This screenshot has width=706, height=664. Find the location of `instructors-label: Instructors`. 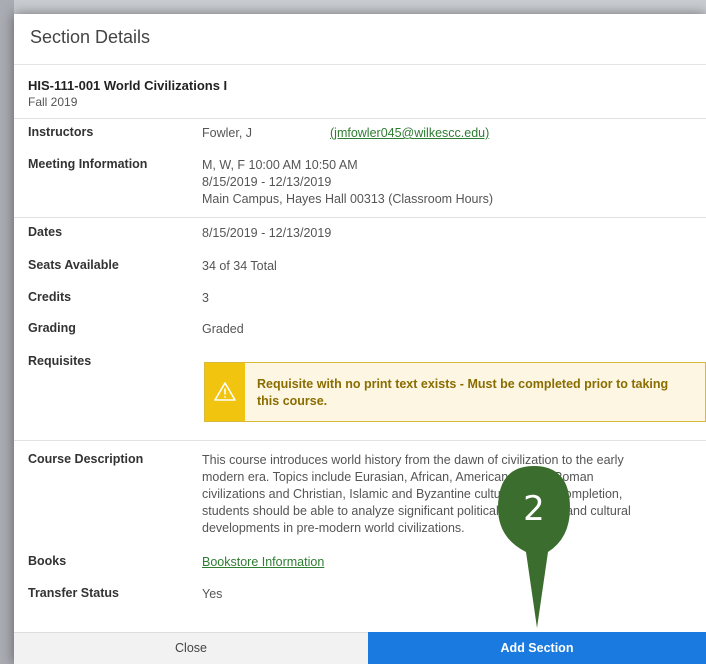

instructors-label: Instructors is located at coordinates (61, 132).